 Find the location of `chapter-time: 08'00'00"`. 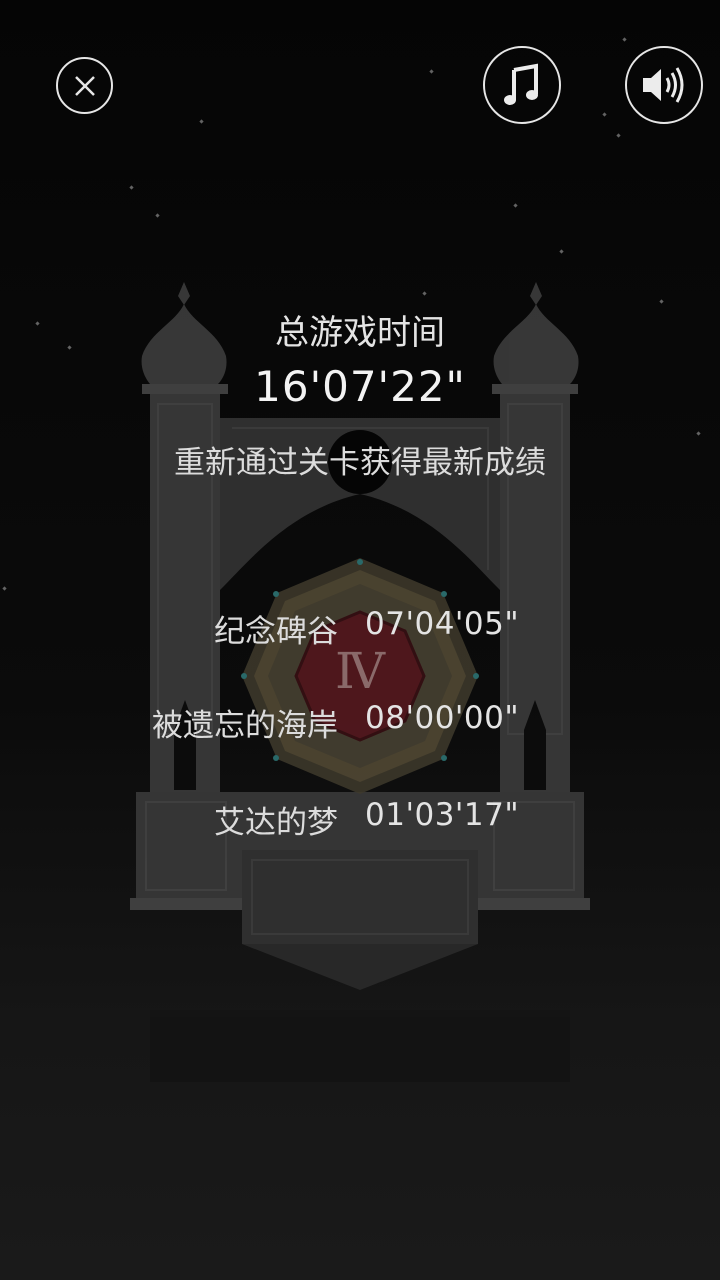

chapter-time: 08'00'00" is located at coordinates (442, 718).